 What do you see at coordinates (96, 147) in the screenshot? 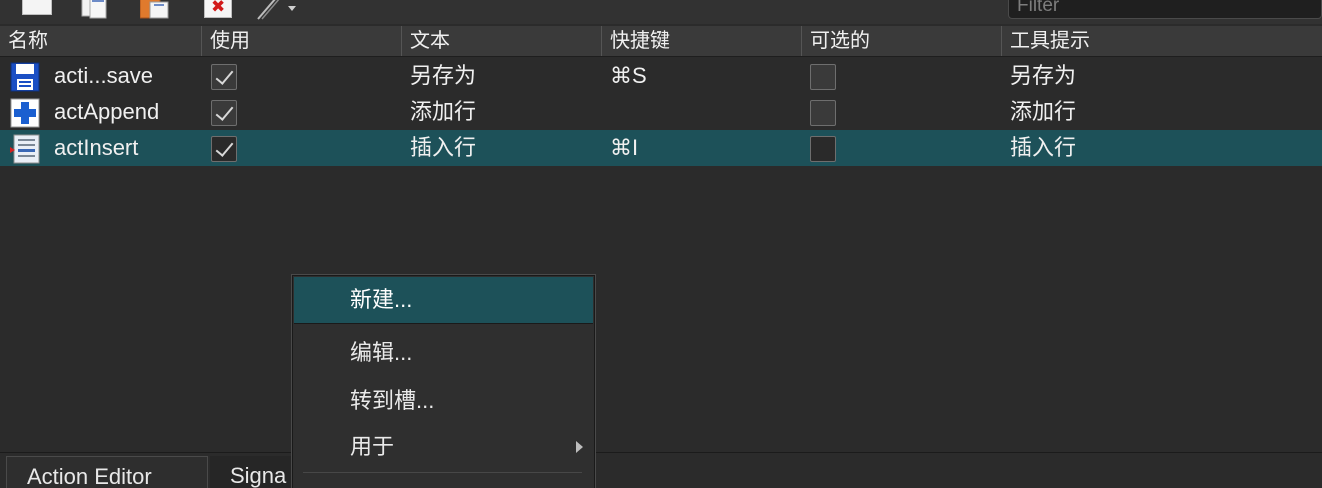
I see `row-name: actInsert` at bounding box center [96, 147].